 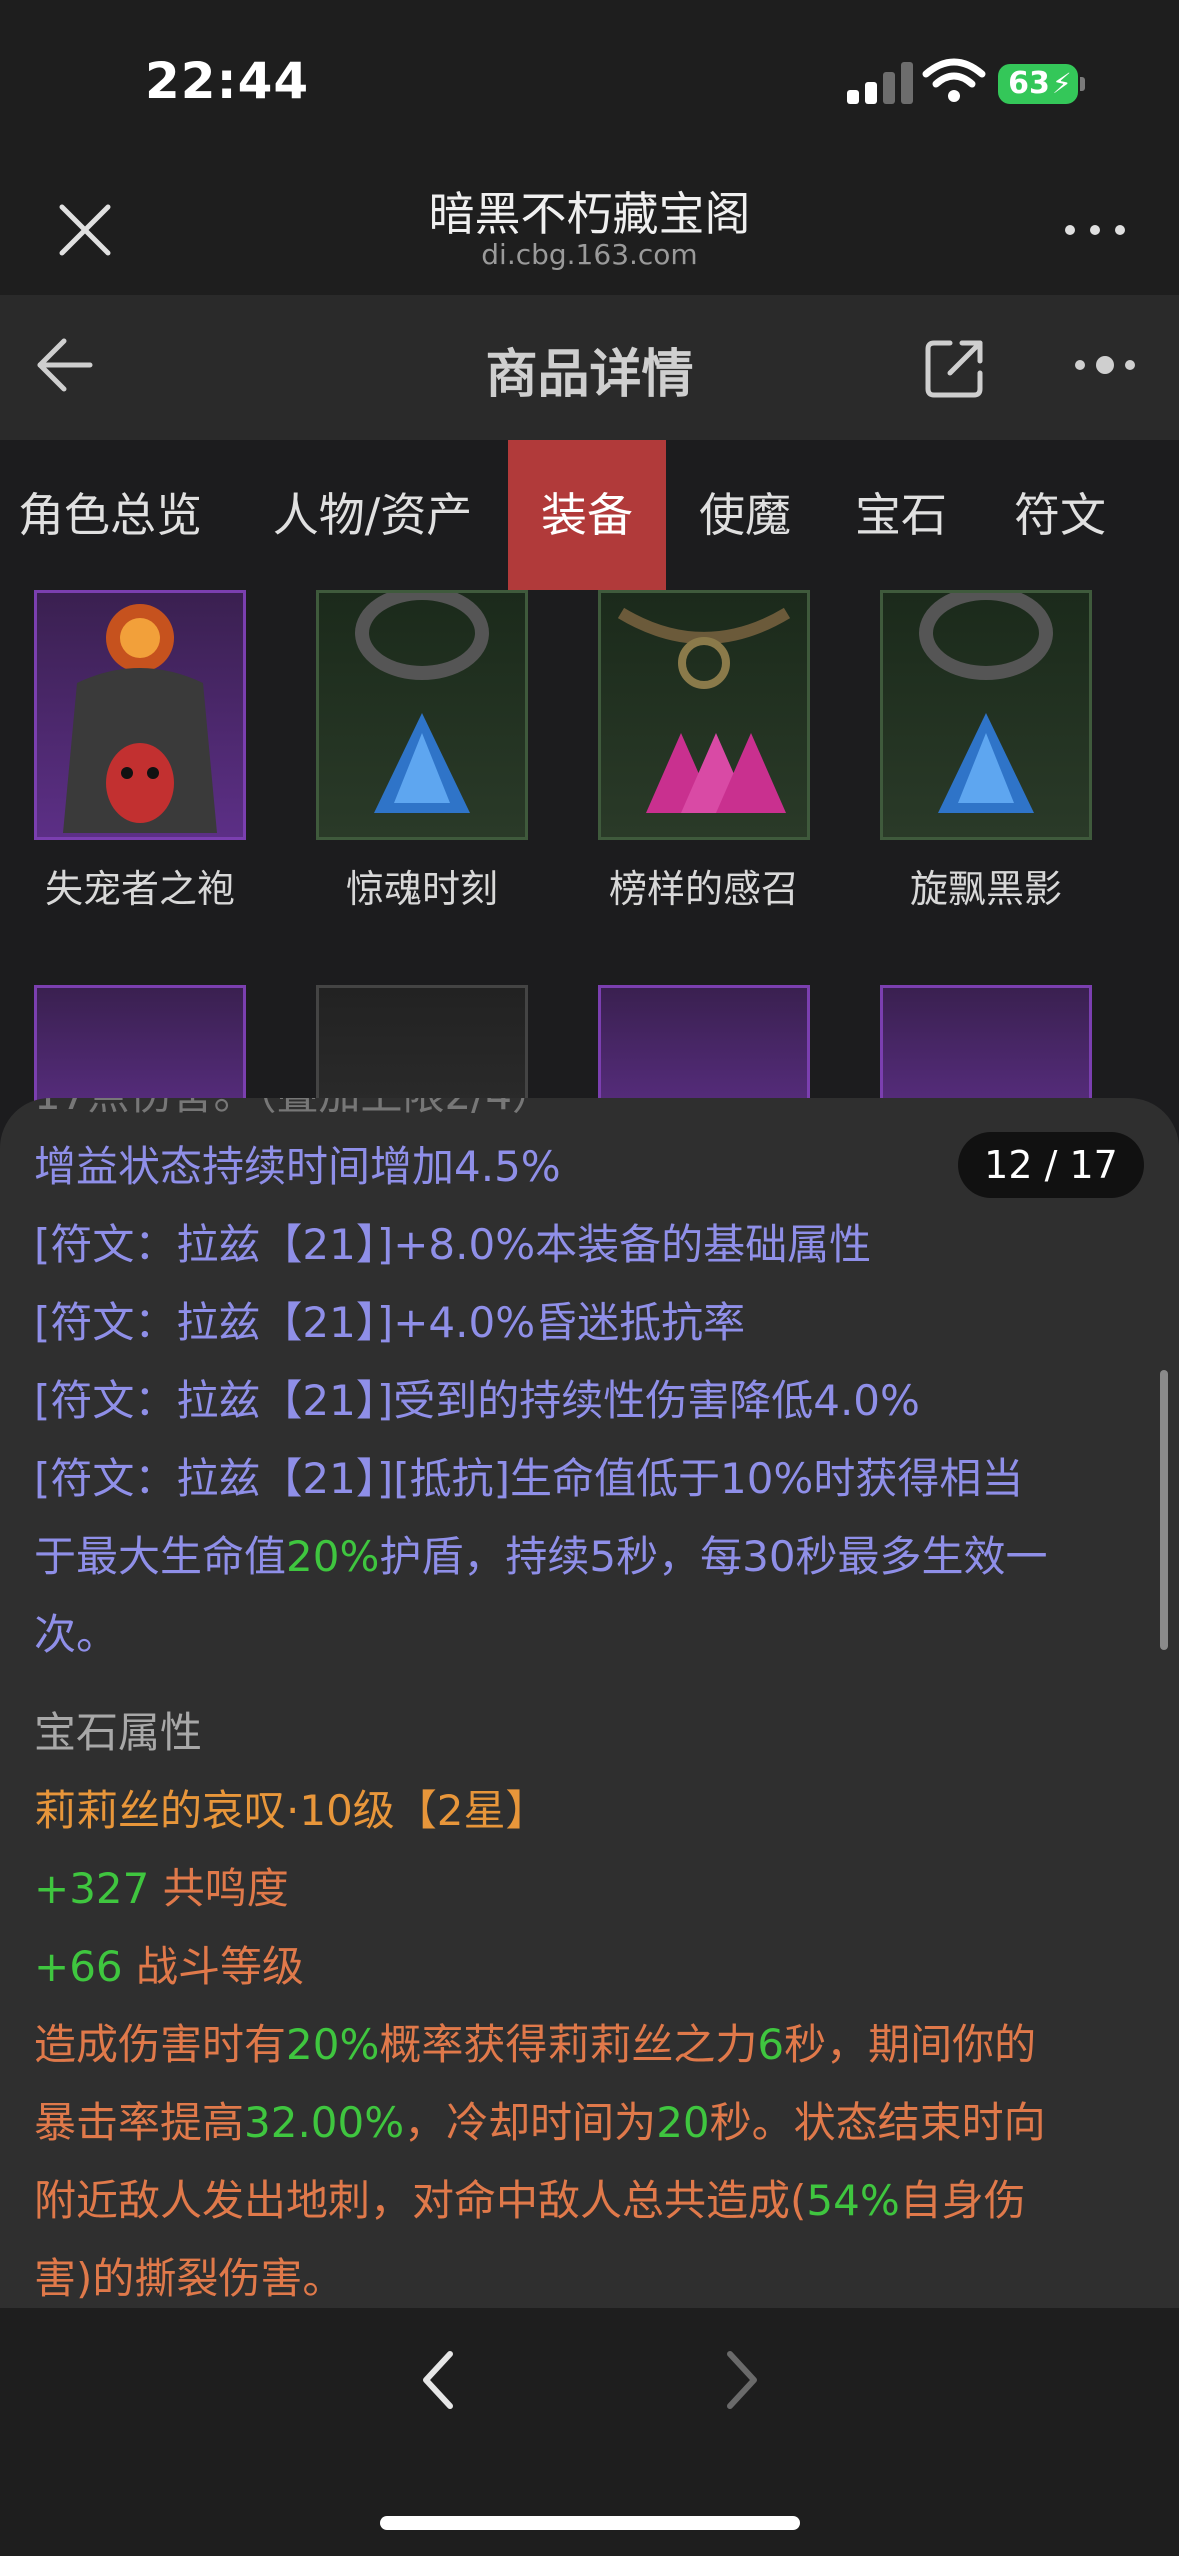 I want to click on chevron-right-icon, so click(x=740, y=2380).